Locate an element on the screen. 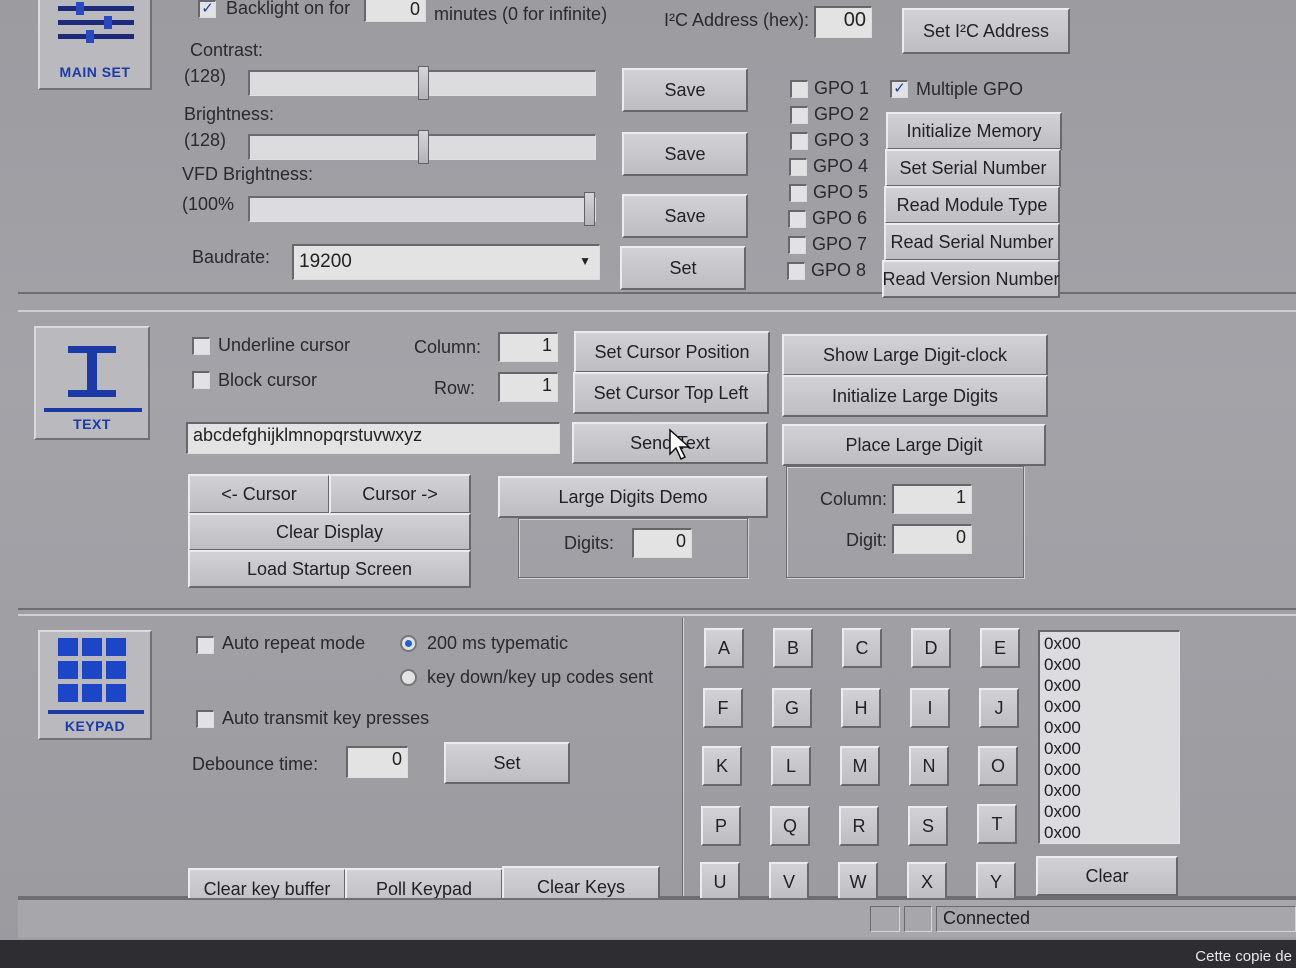 Image resolution: width=1296 pixels, height=968 pixels. auto-transmit-checkbox is located at coordinates (205, 719).